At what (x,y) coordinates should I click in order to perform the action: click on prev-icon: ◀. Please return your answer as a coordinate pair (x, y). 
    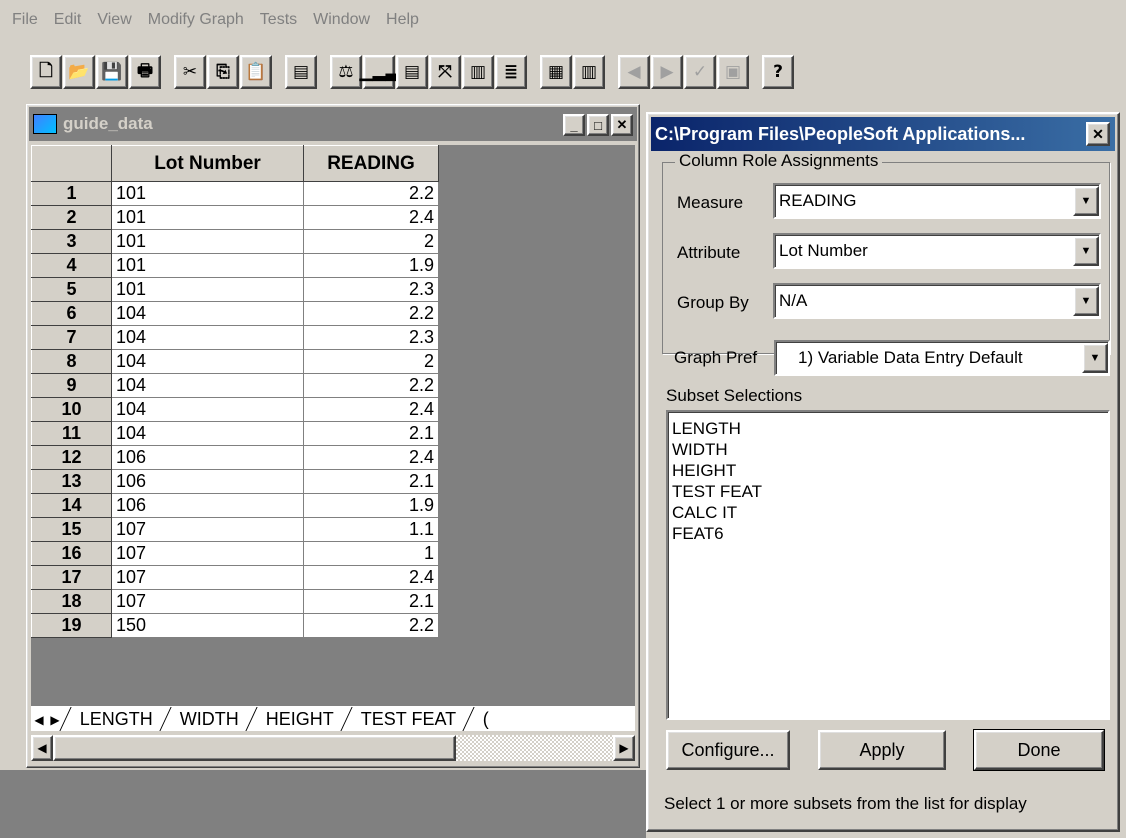
    Looking at the image, I should click on (634, 72).